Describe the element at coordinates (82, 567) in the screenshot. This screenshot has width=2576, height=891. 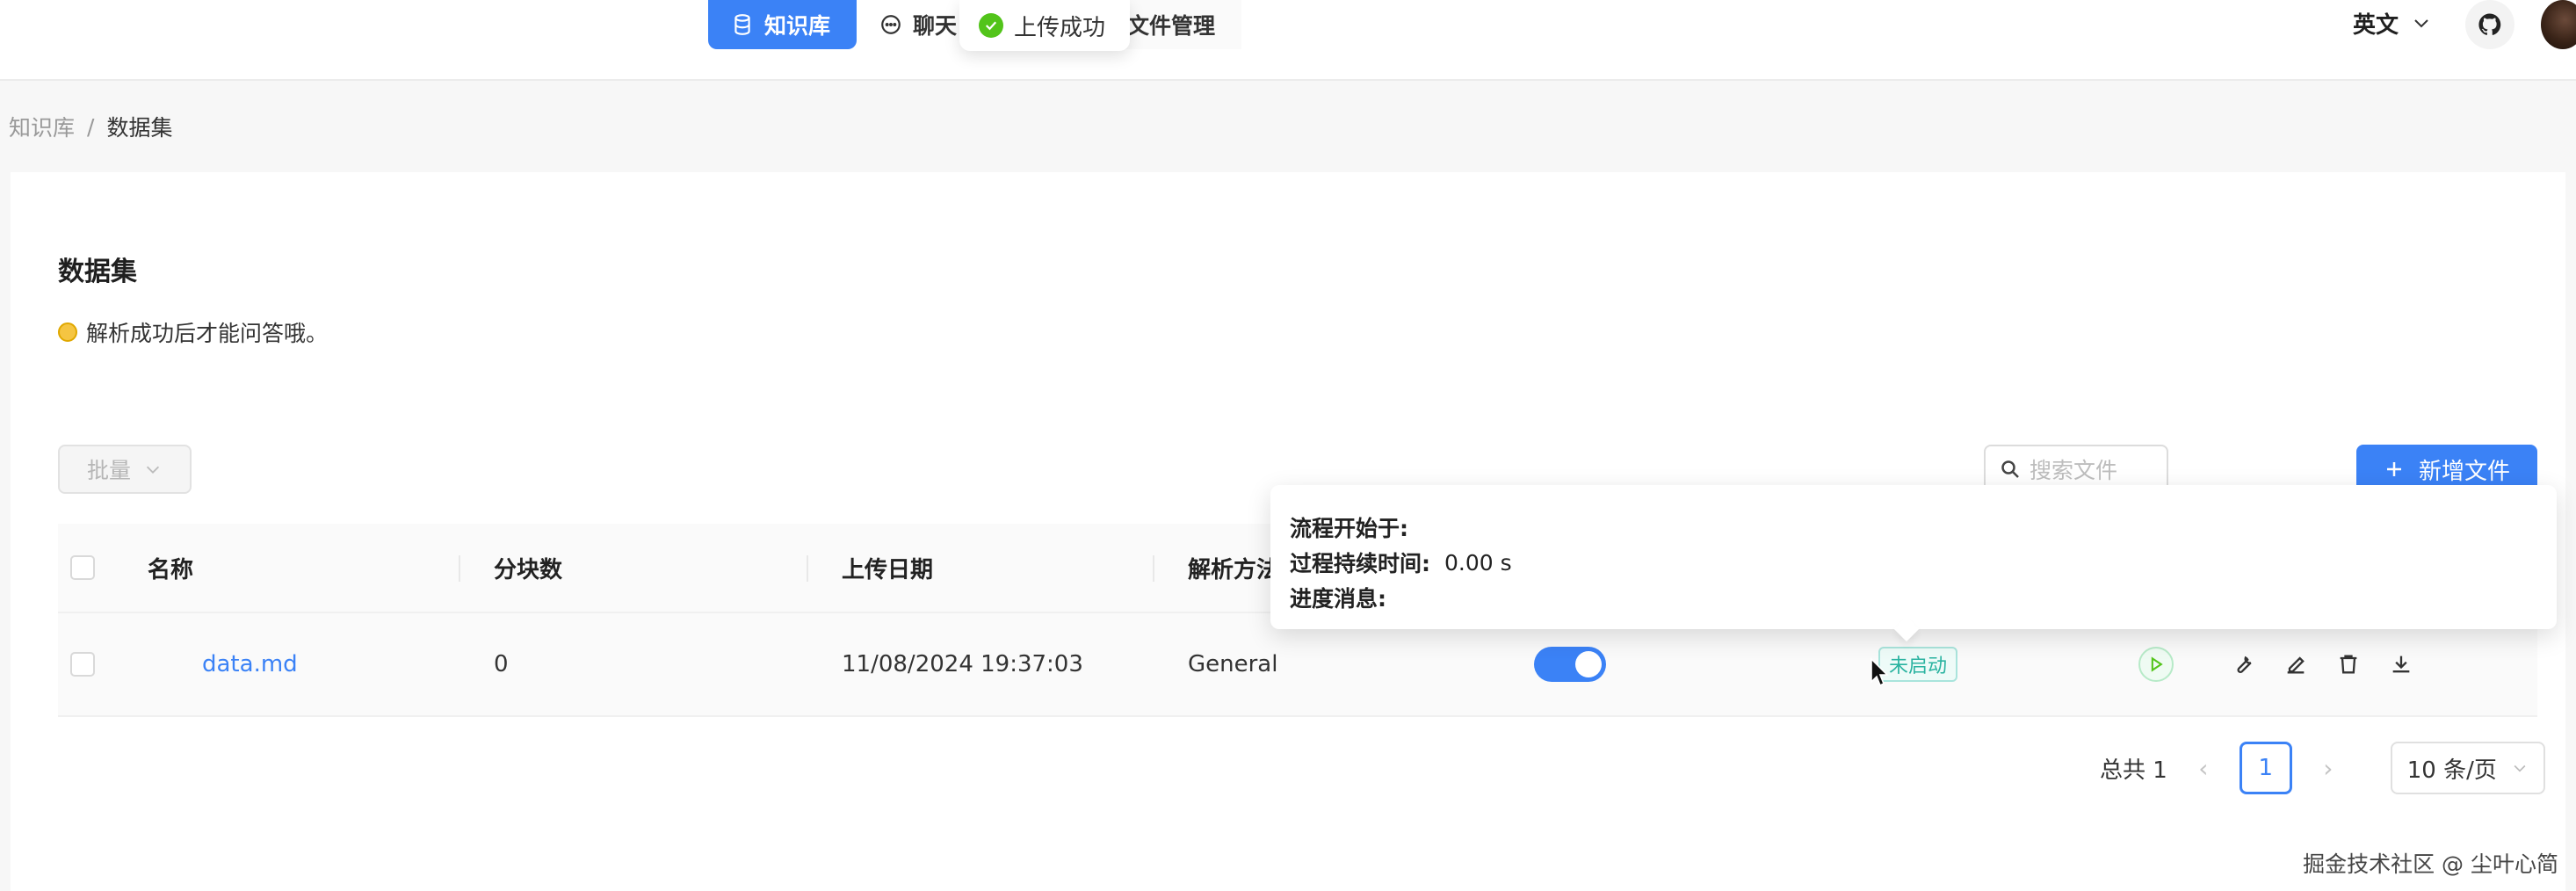
I see `select-all-checkbox` at that location.